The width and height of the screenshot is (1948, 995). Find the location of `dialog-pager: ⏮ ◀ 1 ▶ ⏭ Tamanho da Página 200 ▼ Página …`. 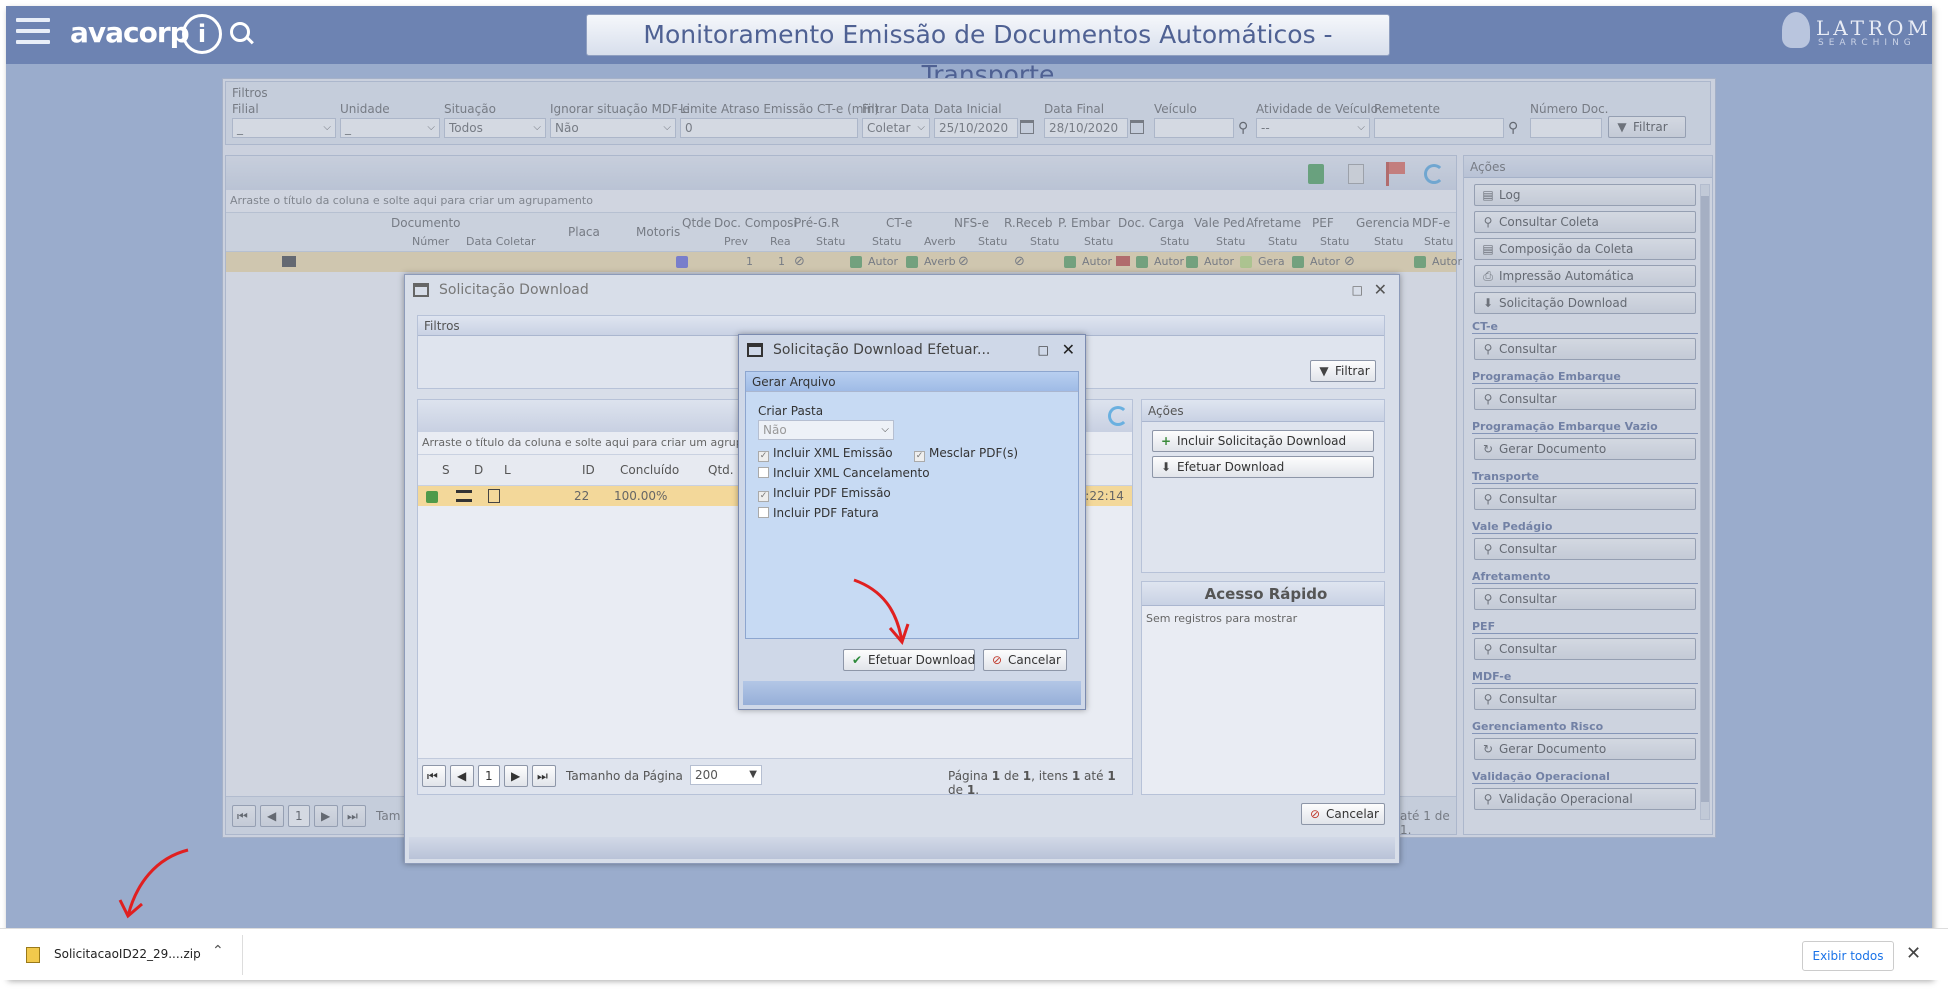

dialog-pager: ⏮ ◀ 1 ▶ ⏭ Tamanho da Página 200 ▼ Página … is located at coordinates (775, 777).